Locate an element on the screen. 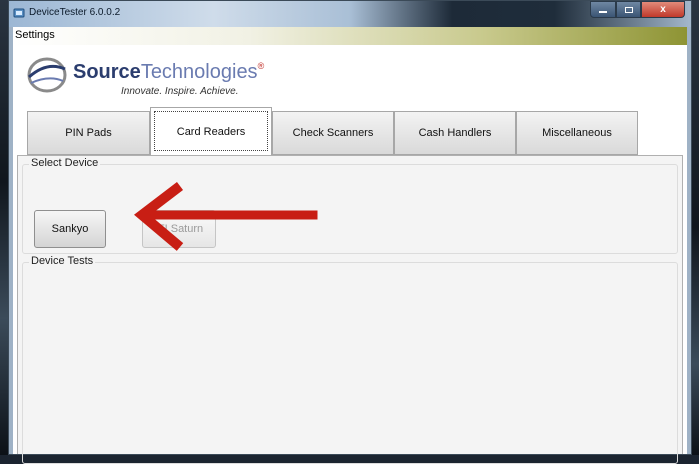 This screenshot has width=699, height=464. title-bar: DeviceTester 6.0.0.2 x is located at coordinates (350, 14).